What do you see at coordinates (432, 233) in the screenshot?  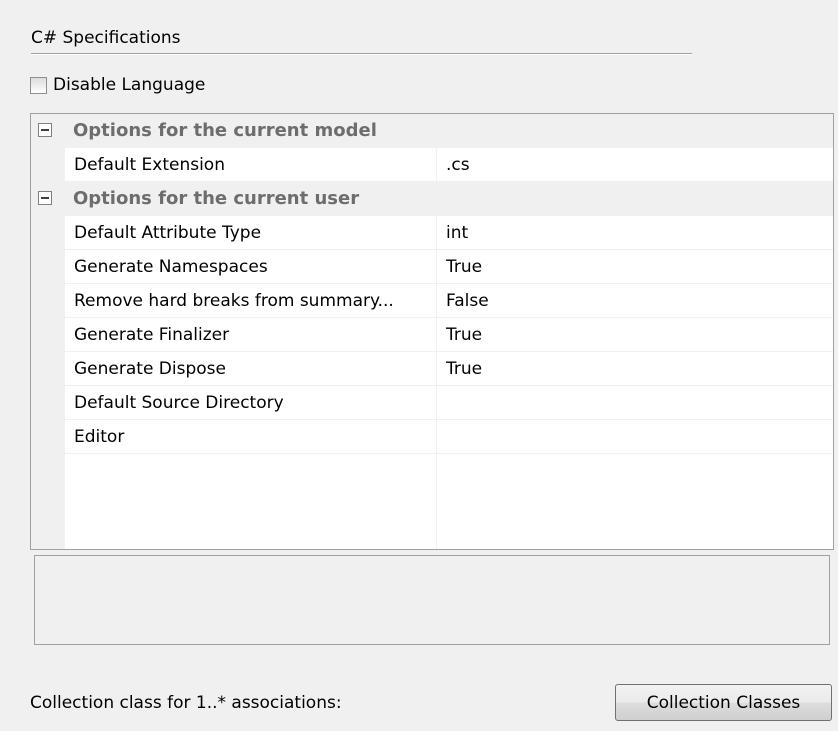 I see `property-row-default-attribute-type: Default Attribute Type int` at bounding box center [432, 233].